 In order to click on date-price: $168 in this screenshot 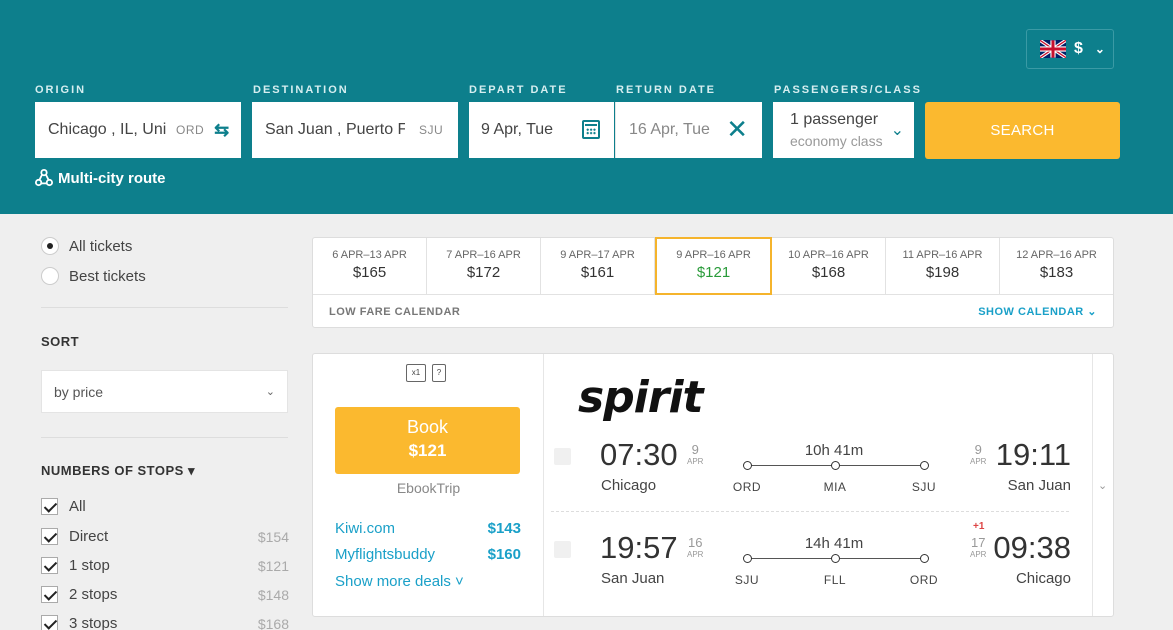, I will do `click(828, 272)`.